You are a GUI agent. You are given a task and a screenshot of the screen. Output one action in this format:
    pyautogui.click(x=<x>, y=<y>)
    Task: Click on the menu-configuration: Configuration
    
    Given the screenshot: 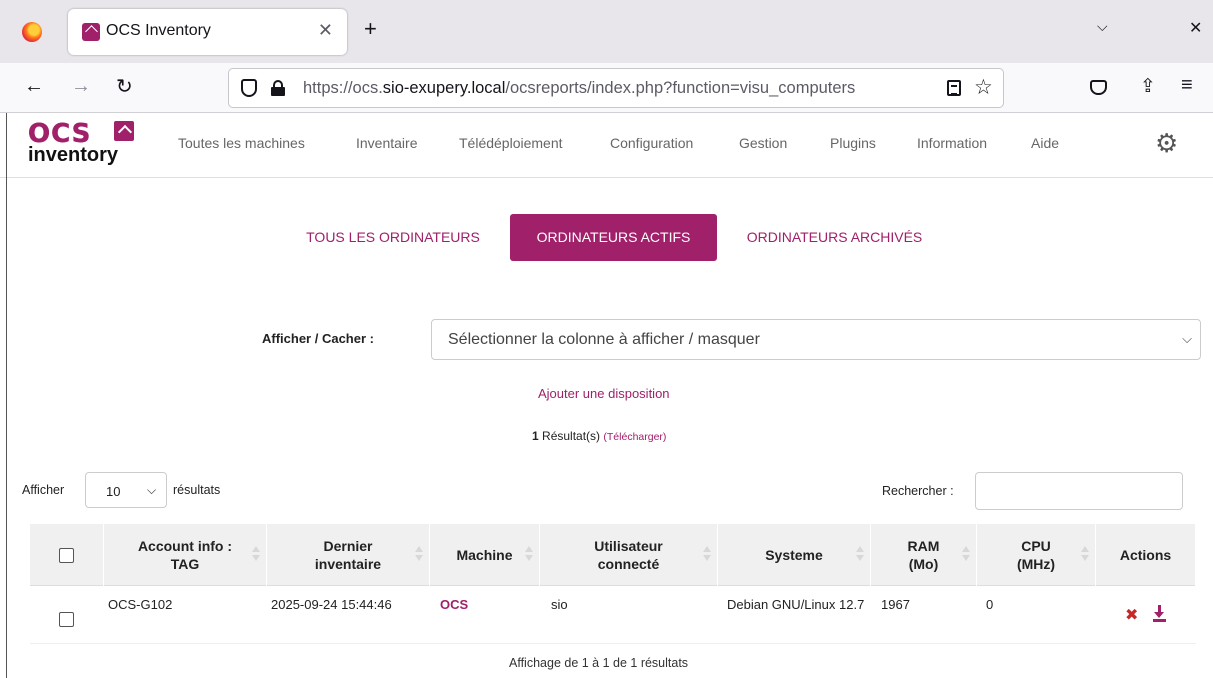 What is the action you would take?
    pyautogui.click(x=651, y=143)
    